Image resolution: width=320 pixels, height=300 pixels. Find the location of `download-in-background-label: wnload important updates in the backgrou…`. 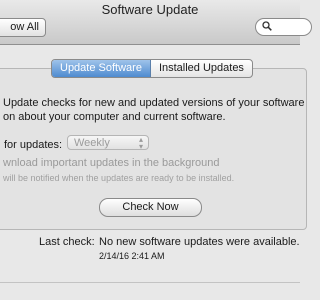

download-in-background-label: wnload important updates in the backgrou… is located at coordinates (111, 163).